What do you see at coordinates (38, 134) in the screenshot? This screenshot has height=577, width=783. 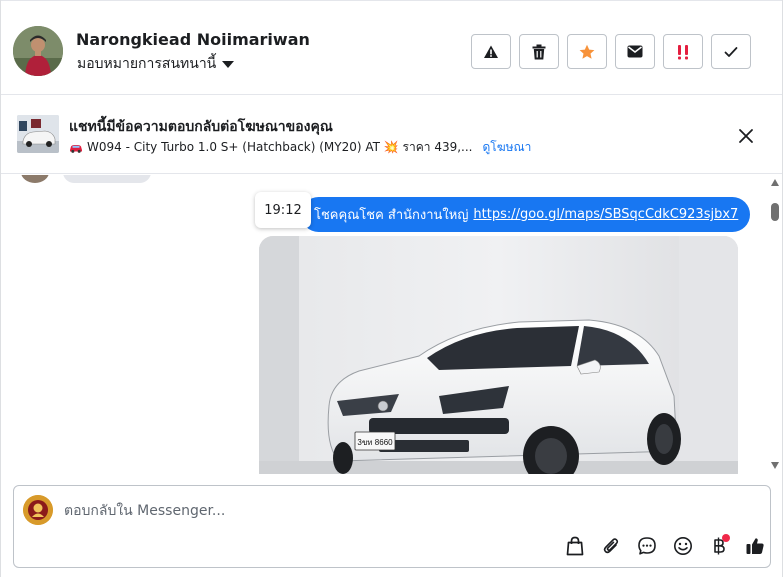 I see `ad-thumbnail` at bounding box center [38, 134].